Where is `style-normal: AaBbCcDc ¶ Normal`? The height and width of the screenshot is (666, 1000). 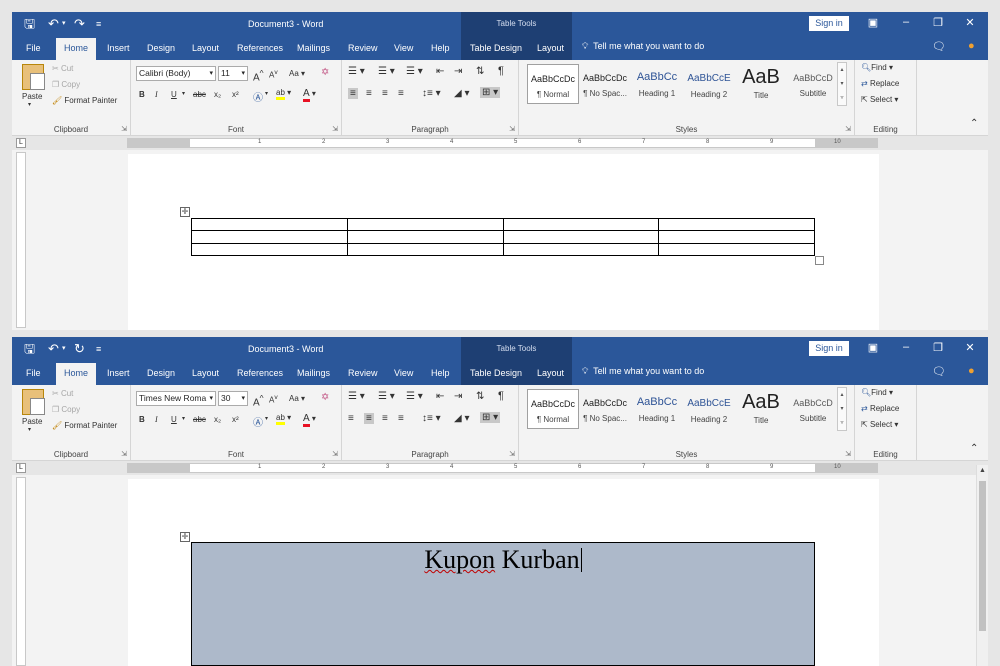
style-normal: AaBbCcDc ¶ Normal is located at coordinates (553, 84).